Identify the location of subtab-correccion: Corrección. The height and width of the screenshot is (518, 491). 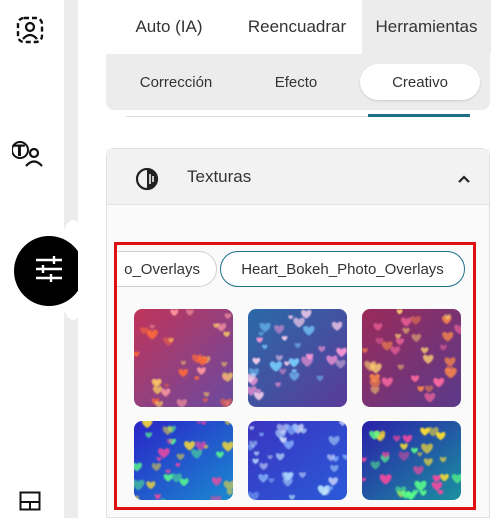
(176, 82).